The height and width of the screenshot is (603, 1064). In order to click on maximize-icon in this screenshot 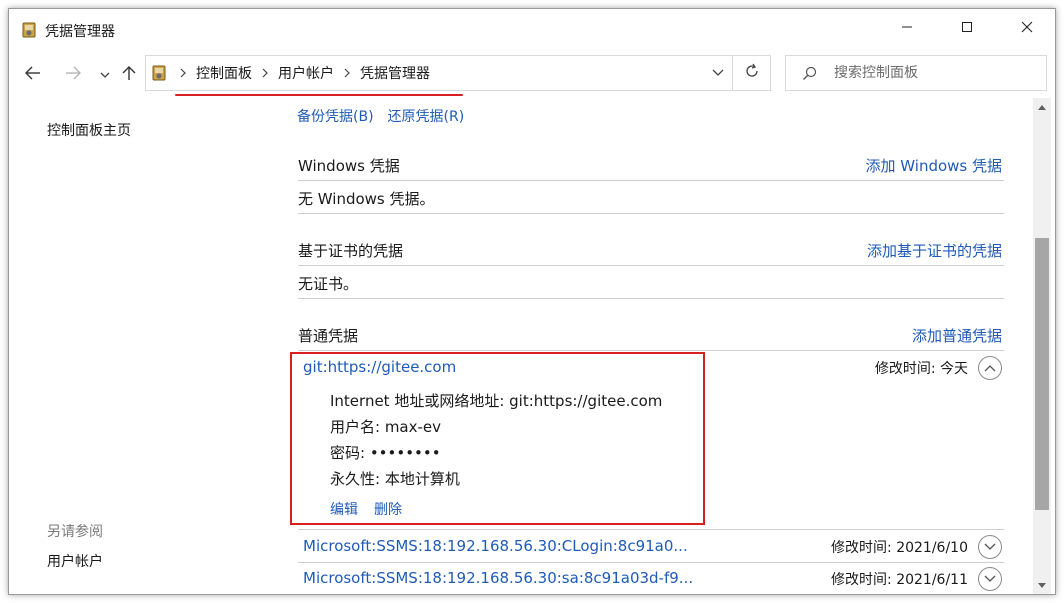, I will do `click(967, 29)`.